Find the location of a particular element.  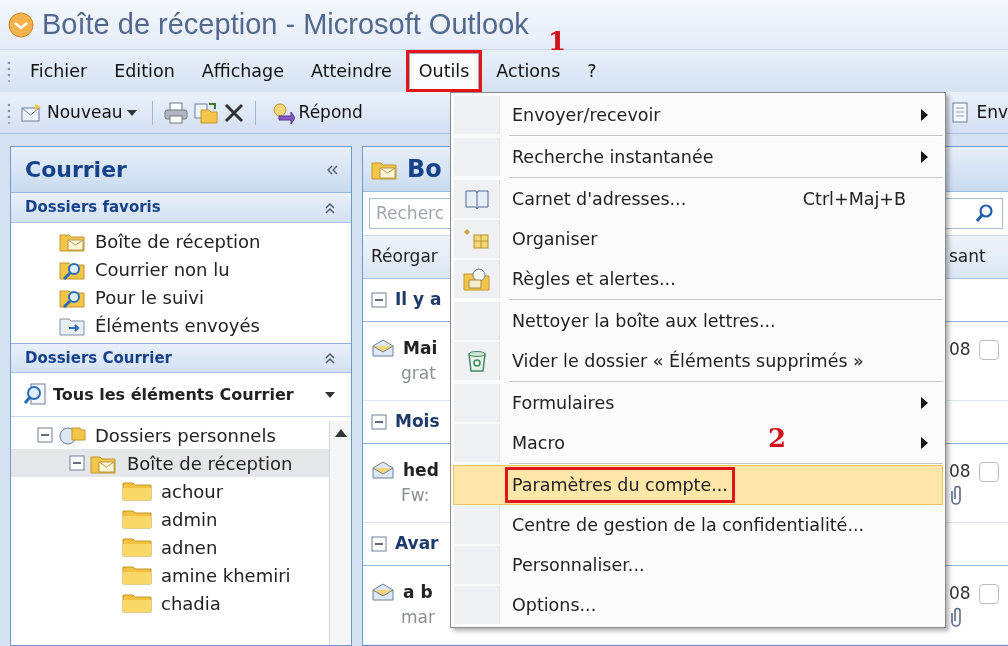

scroll-up-icon is located at coordinates (340, 433).